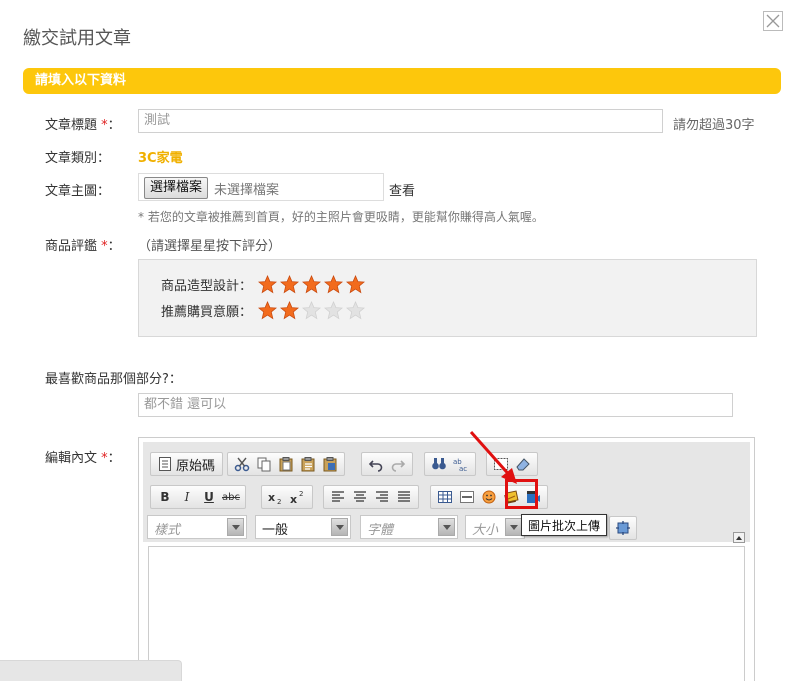 This screenshot has height=681, width=805. What do you see at coordinates (176, 188) in the screenshot?
I see `choose-file-button: 選擇檔案` at bounding box center [176, 188].